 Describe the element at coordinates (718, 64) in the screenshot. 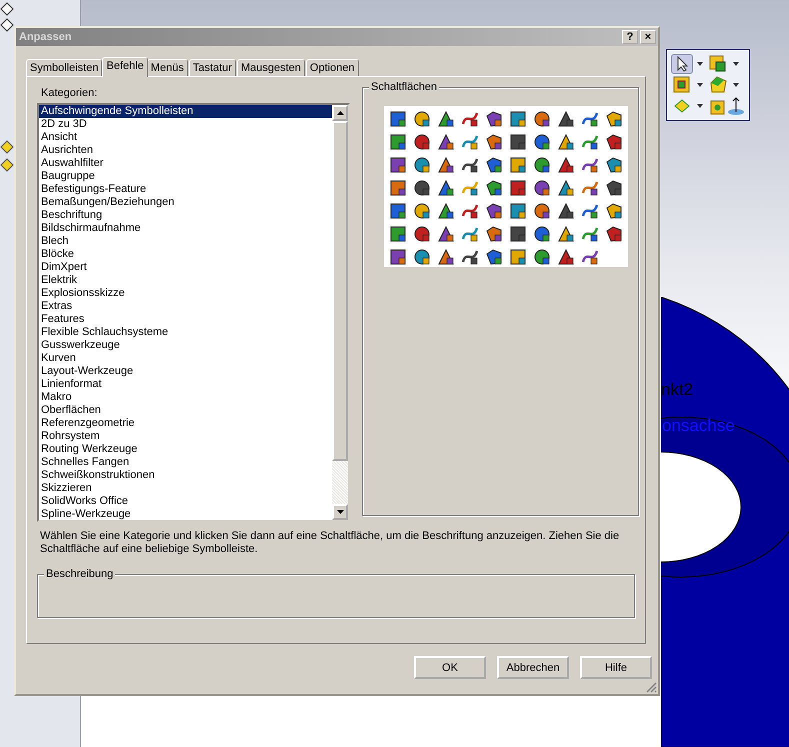

I see `box-icon` at that location.